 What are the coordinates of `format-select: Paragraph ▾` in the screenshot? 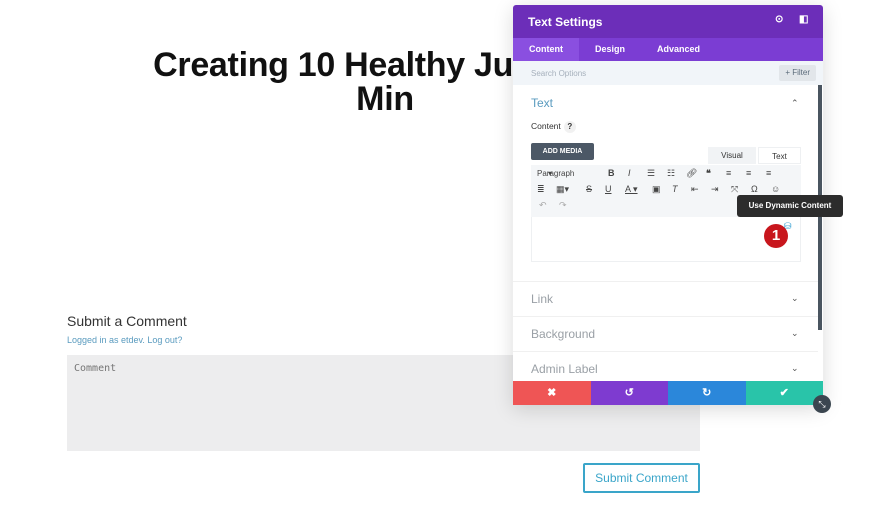 It's located at (555, 173).